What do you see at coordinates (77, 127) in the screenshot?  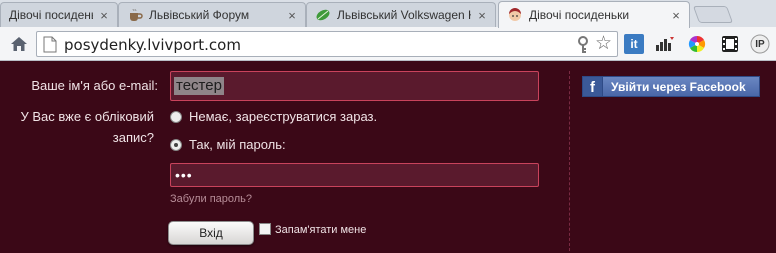 I see `account-question: У Вас вже є обліковий запис?` at bounding box center [77, 127].